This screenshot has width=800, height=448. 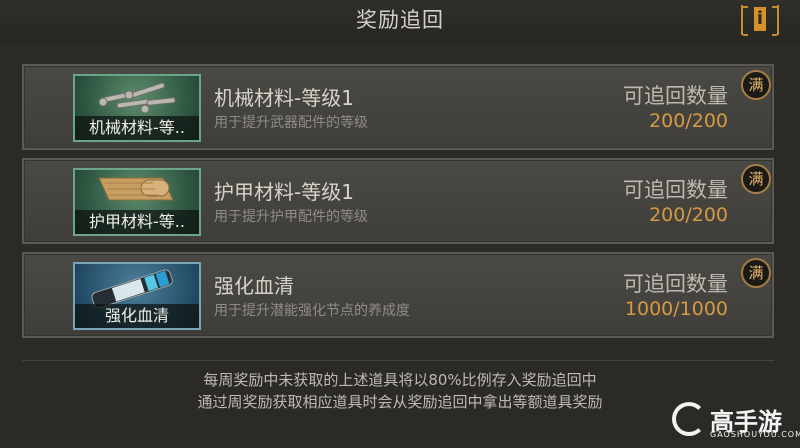 What do you see at coordinates (689, 419) in the screenshot?
I see `logo-icon` at bounding box center [689, 419].